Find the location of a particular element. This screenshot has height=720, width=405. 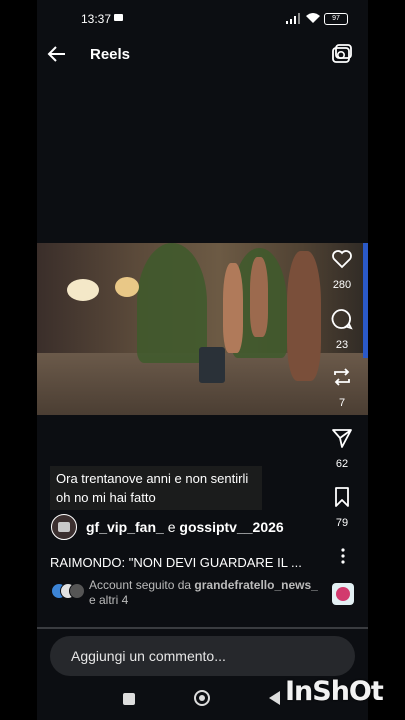

share-count: 62 is located at coordinates (342, 464).